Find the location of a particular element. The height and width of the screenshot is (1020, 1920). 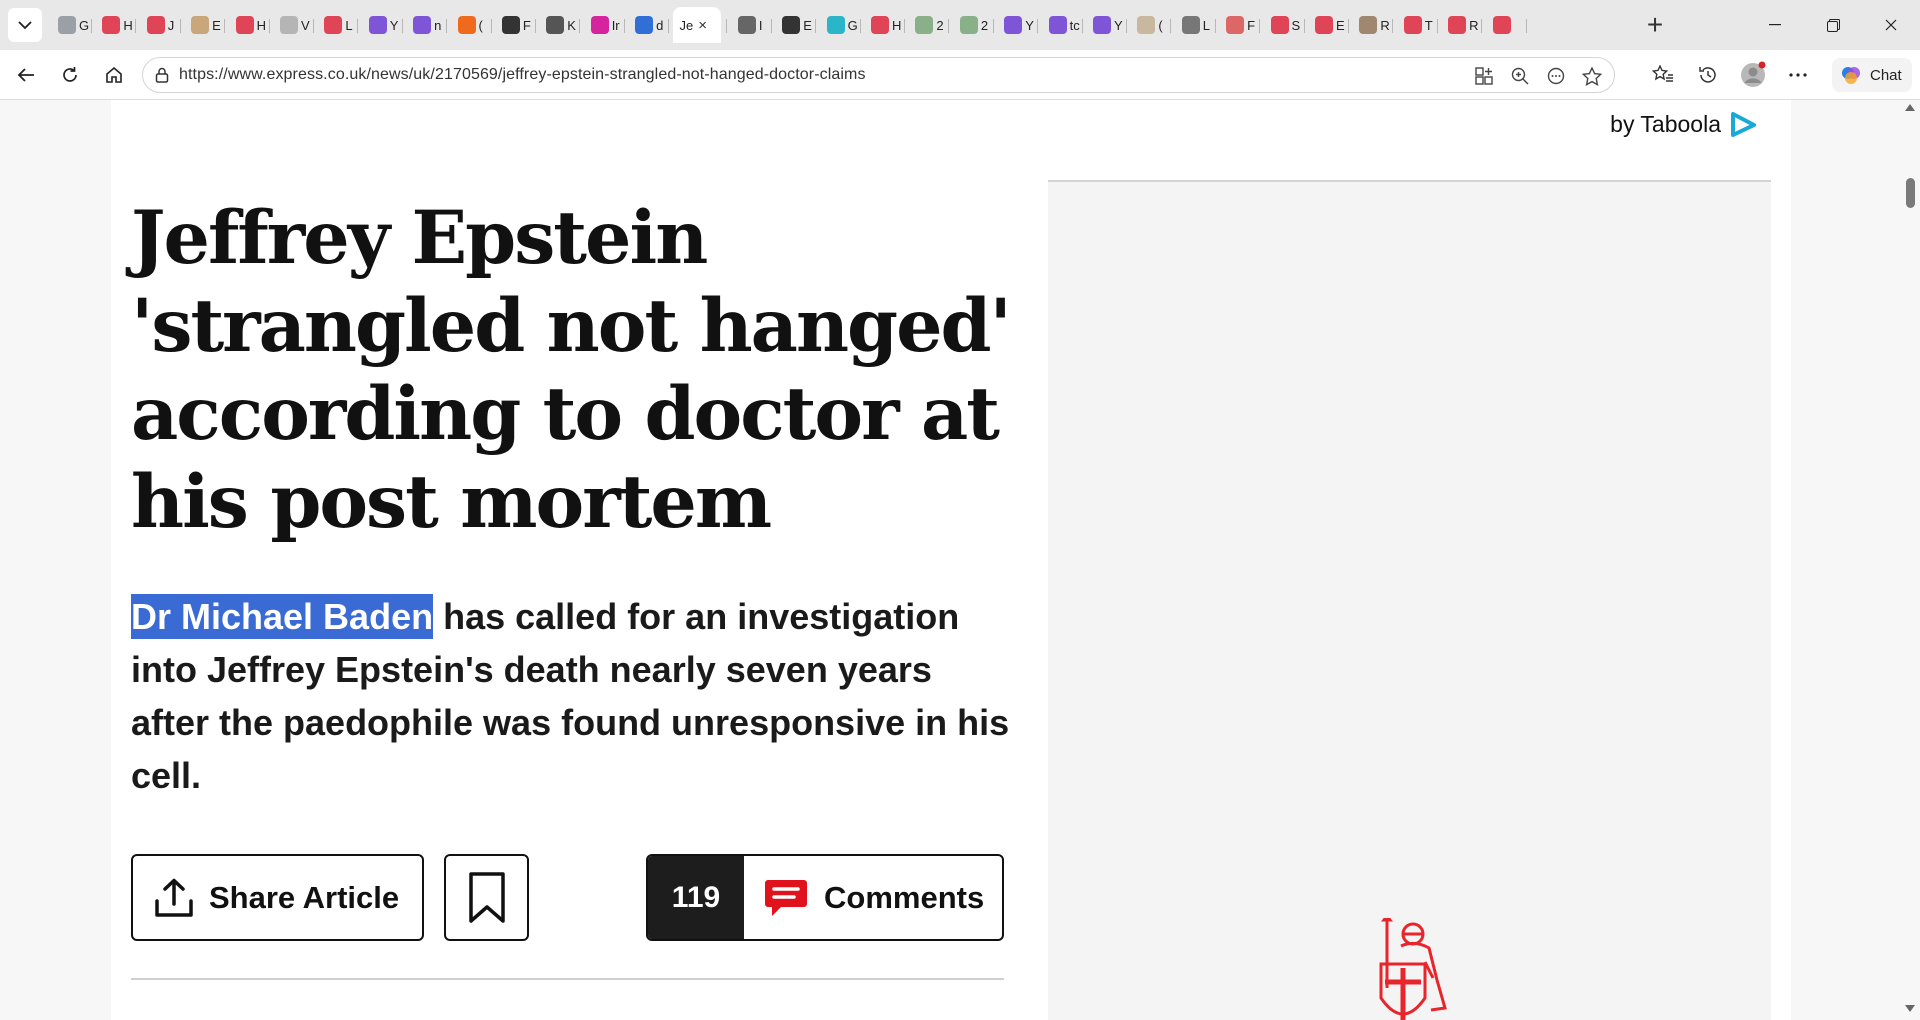

bookmark-icon is located at coordinates (486, 897).